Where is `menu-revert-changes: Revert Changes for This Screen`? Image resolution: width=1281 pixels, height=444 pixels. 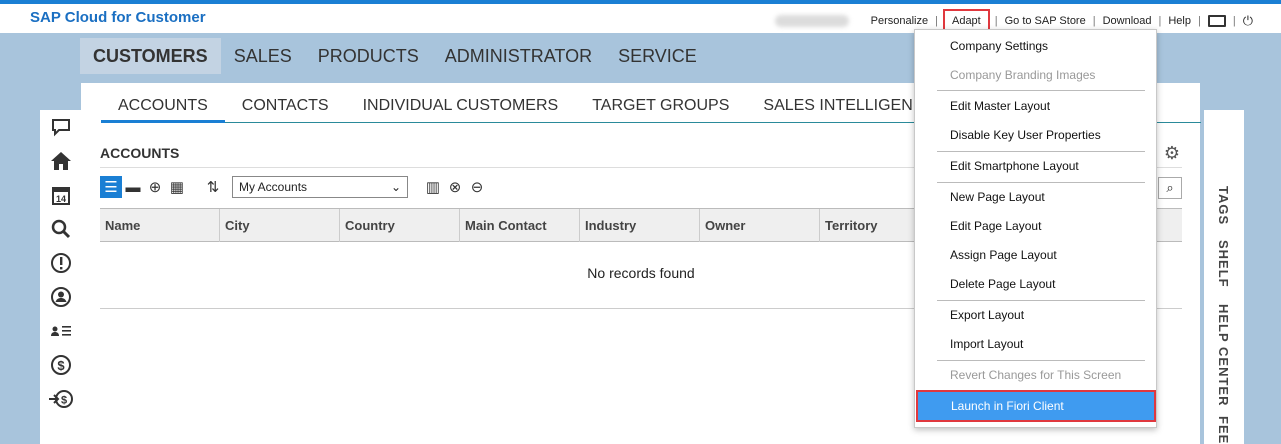
menu-revert-changes: Revert Changes for This Screen is located at coordinates (1036, 375).